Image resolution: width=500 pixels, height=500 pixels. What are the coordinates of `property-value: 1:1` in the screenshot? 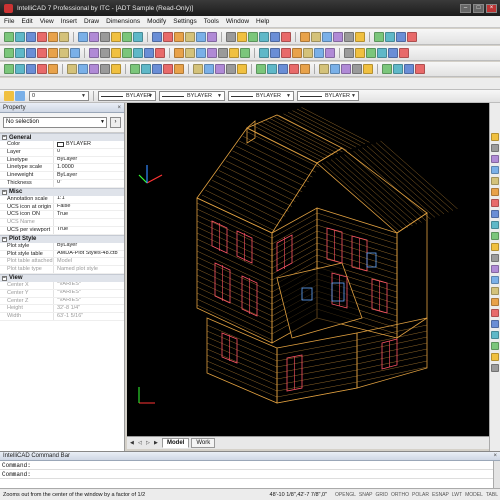 It's located at (89, 199).